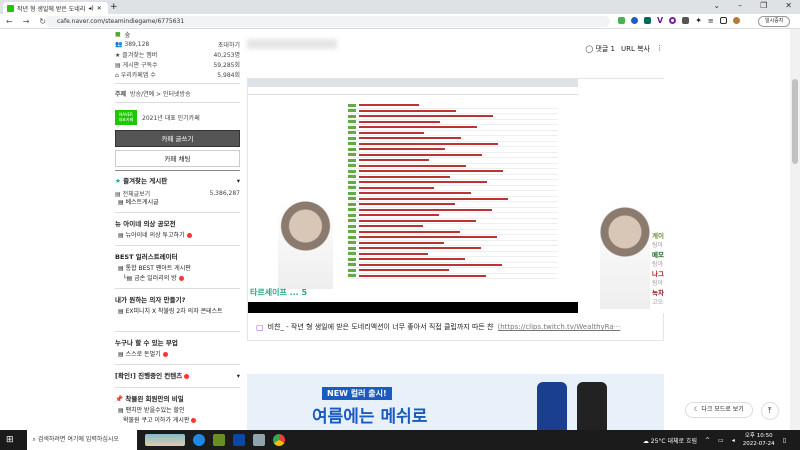 Image resolution: width=800 pixels, height=450 pixels. I want to click on pin-icon: 📌, so click(119, 399).